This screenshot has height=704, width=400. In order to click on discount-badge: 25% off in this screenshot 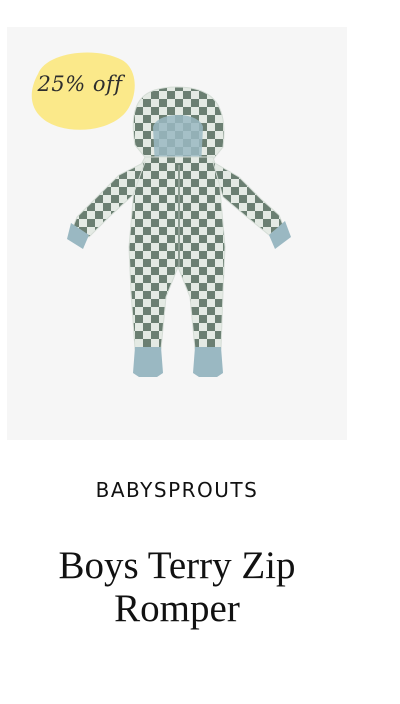, I will do `click(82, 89)`.